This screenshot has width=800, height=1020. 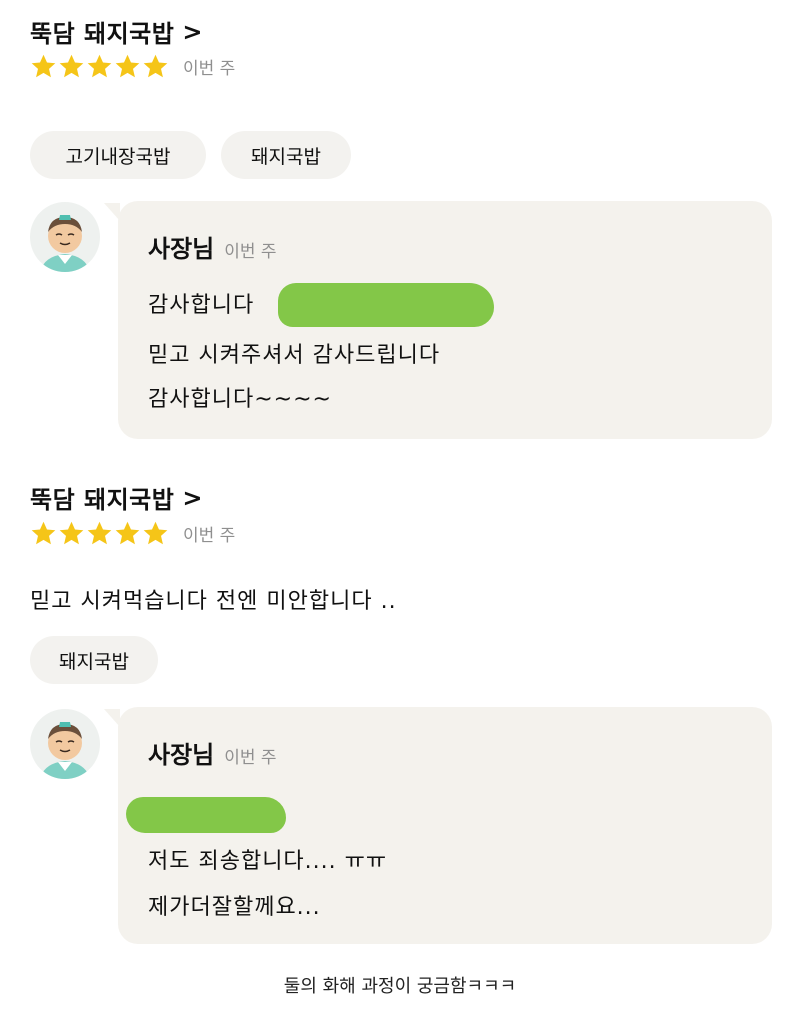 I want to click on review-text: 믿고 시켜먹습니다 전엔 미안합니다 .., so click(x=213, y=601).